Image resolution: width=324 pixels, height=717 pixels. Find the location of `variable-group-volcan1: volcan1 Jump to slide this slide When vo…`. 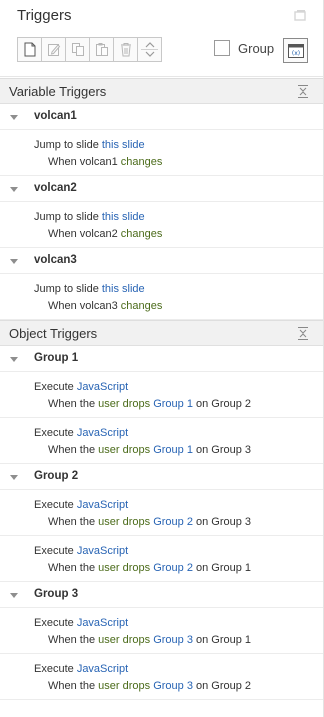

variable-group-volcan1: volcan1 Jump to slide this slide When vo… is located at coordinates (161, 140).